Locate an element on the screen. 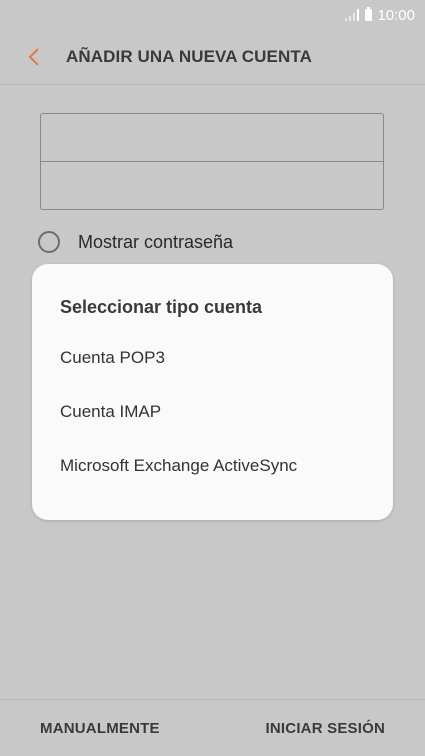 The width and height of the screenshot is (425, 756). status-bar: 10:00 is located at coordinates (212, 15).